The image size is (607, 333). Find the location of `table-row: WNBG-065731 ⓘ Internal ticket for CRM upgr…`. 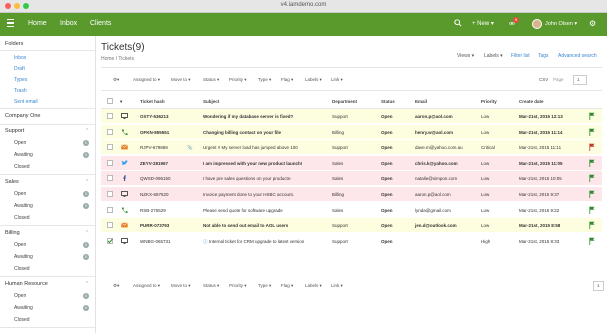

table-row: WNBG-065731 ⓘ Internal ticket for CRM upgr… is located at coordinates (351, 241).